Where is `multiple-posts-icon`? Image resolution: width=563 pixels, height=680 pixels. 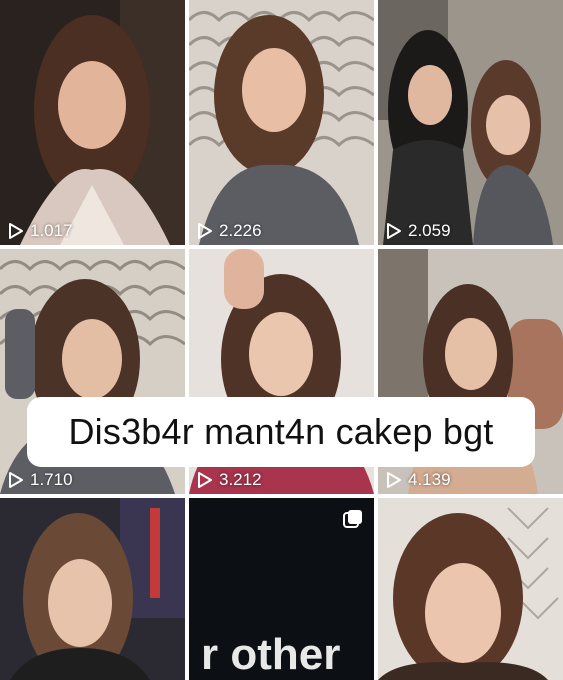
multiple-posts-icon is located at coordinates (352, 519).